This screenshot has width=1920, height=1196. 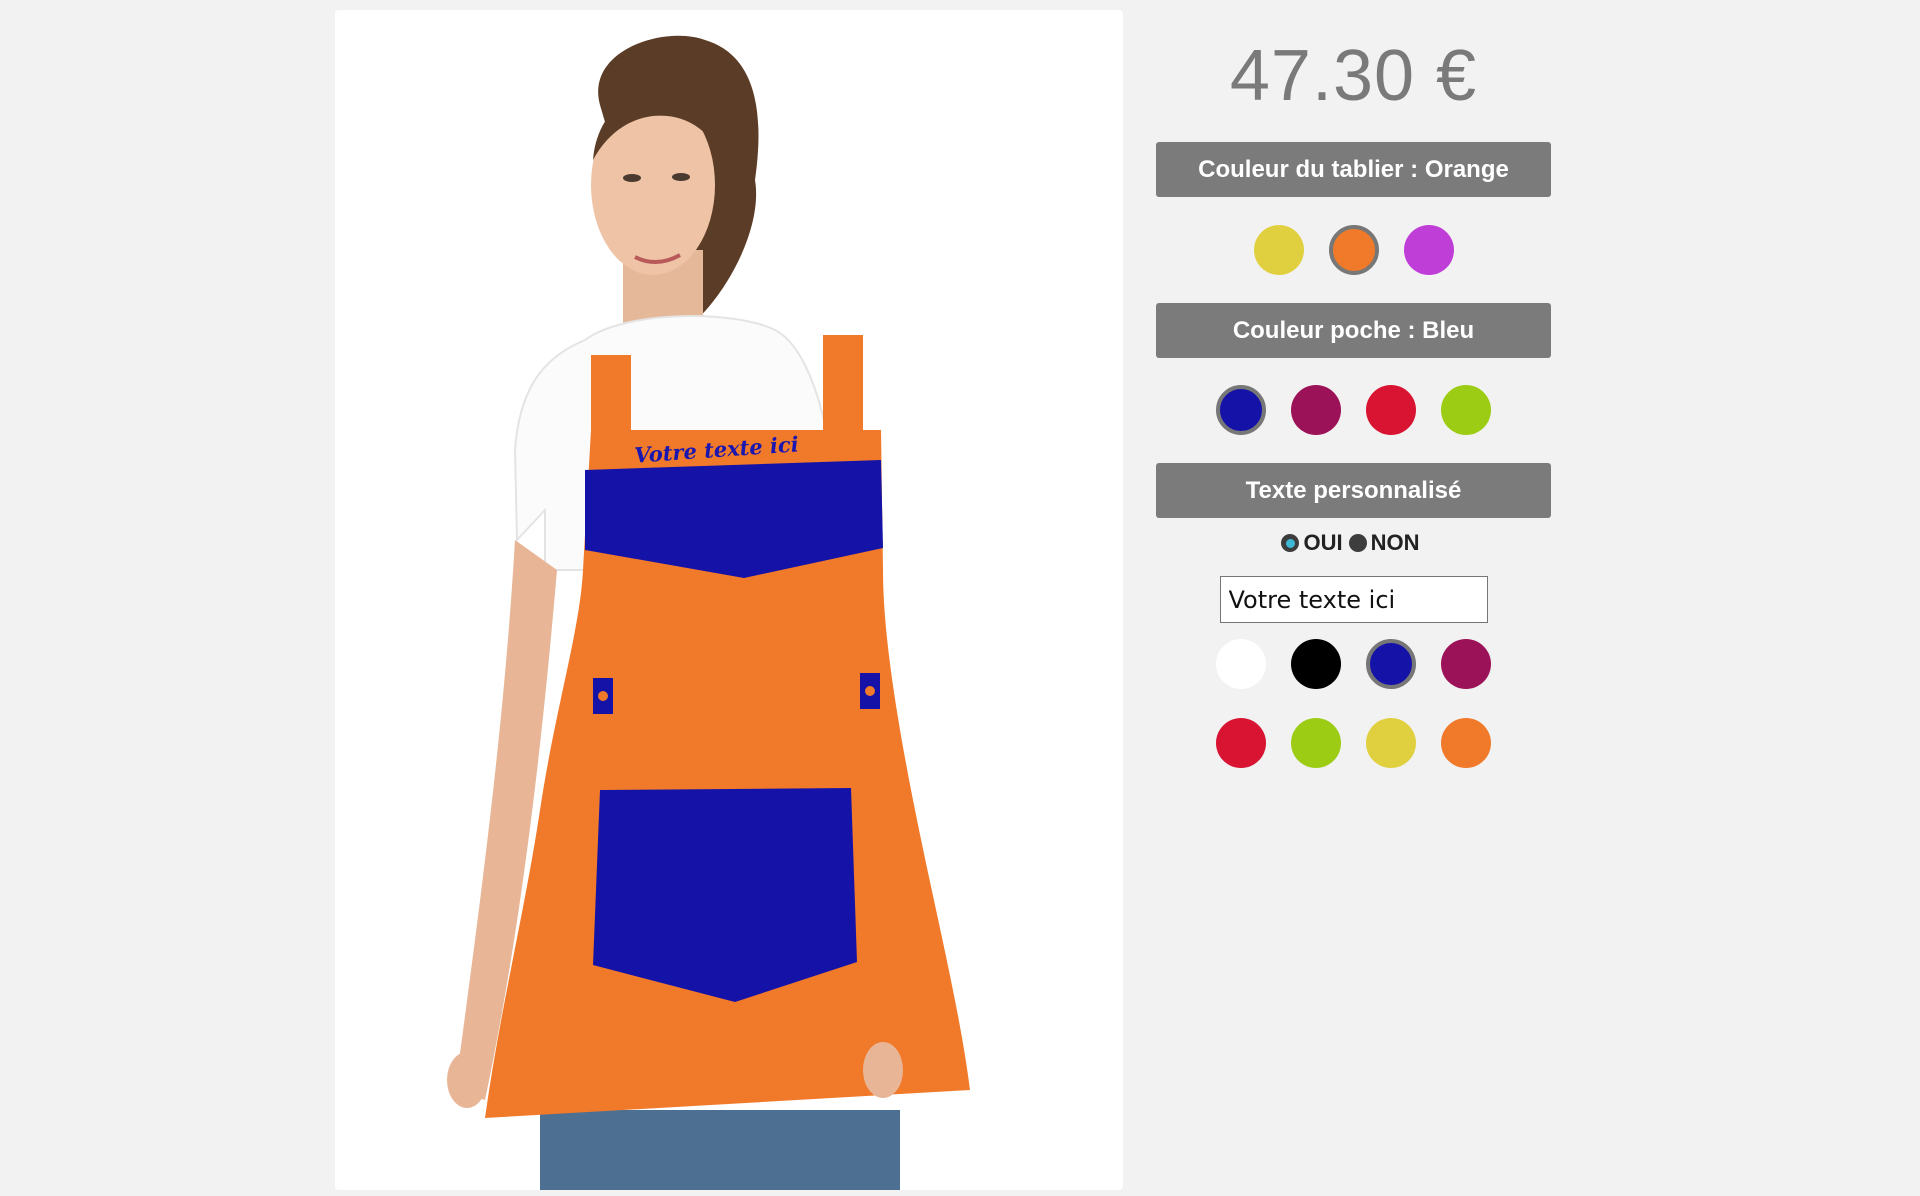 I want to click on apron-color-swatches, so click(x=1353, y=250).